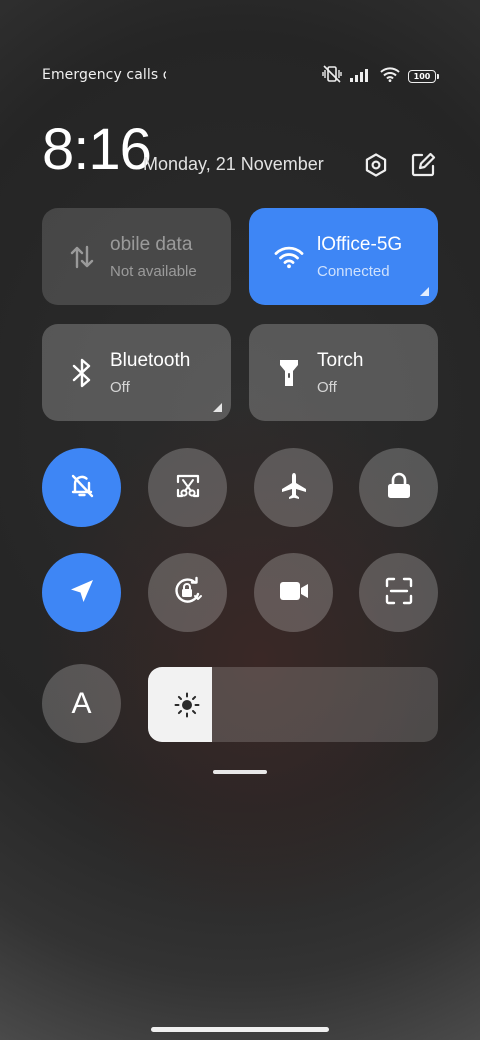 Image resolution: width=480 pixels, height=1040 pixels. What do you see at coordinates (104, 75) in the screenshot?
I see `status-carrier-text: Emergency calls o` at bounding box center [104, 75].